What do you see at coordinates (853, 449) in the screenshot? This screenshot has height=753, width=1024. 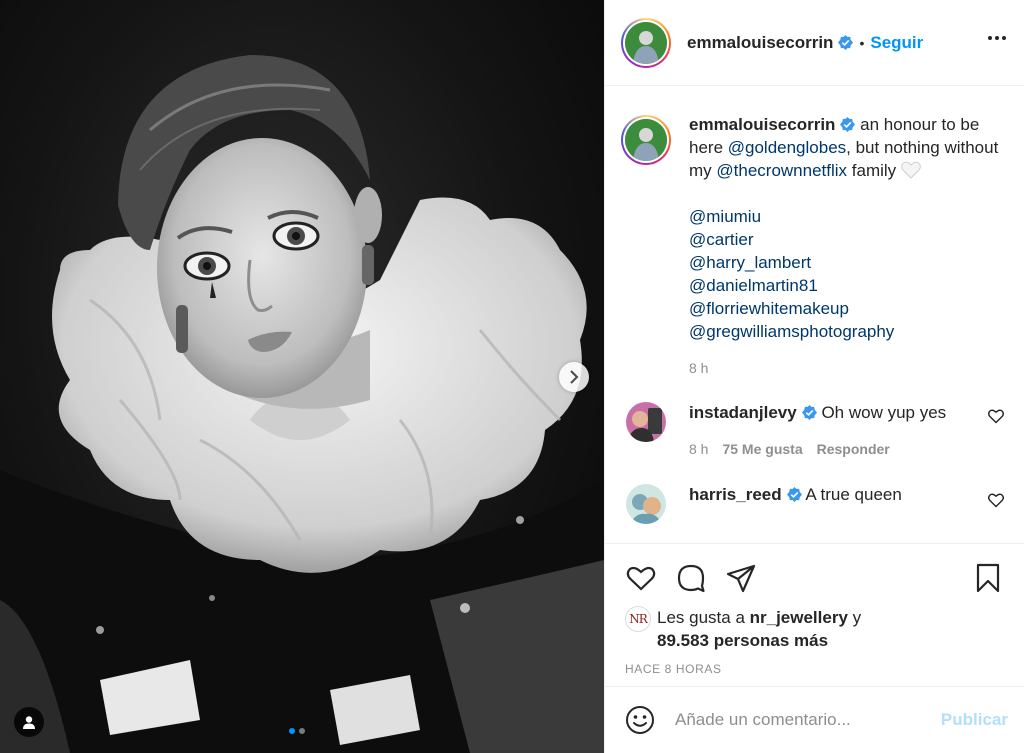 I see `reply-button: Responder` at bounding box center [853, 449].